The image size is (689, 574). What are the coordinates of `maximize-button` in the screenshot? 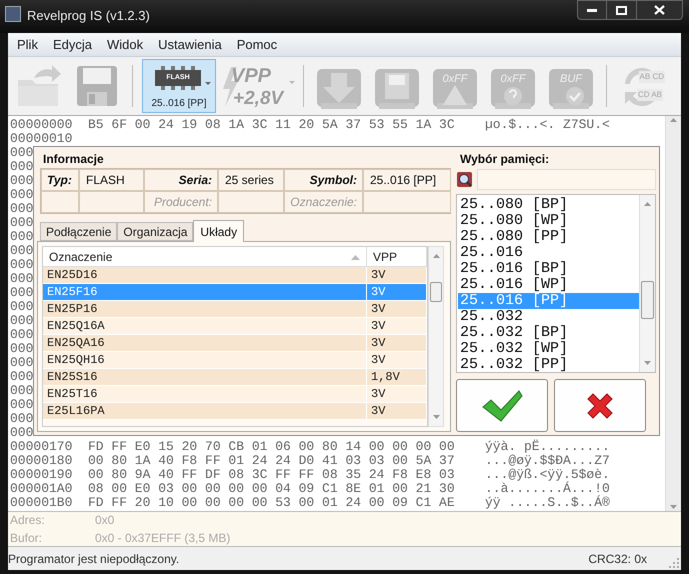 It's located at (622, 10).